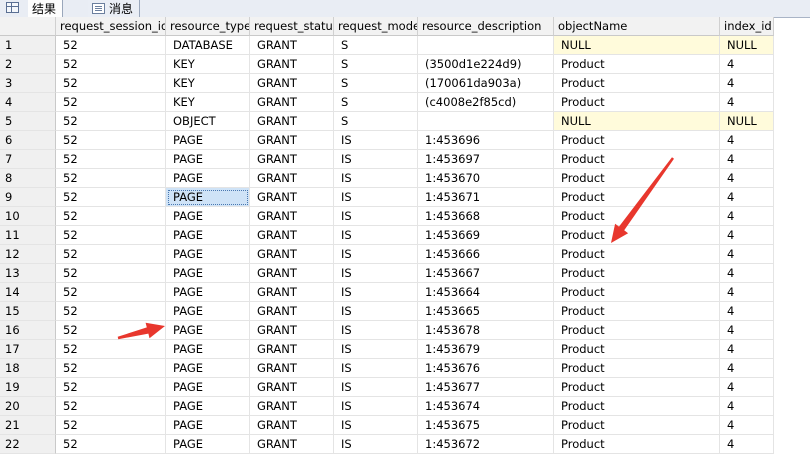  Describe the element at coordinates (28, 83) in the screenshot. I see `row-number-cell: 3` at that location.